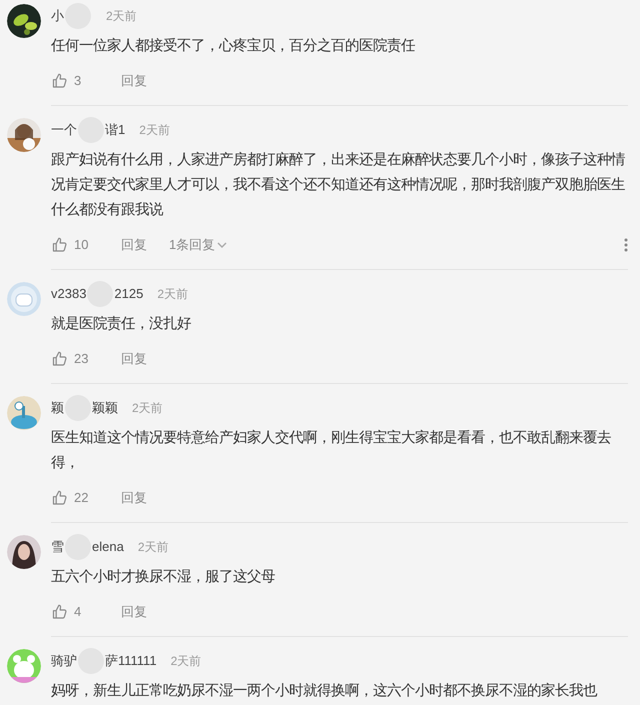 This screenshot has width=640, height=705. Describe the element at coordinates (108, 547) in the screenshot. I see `username: elena` at that location.